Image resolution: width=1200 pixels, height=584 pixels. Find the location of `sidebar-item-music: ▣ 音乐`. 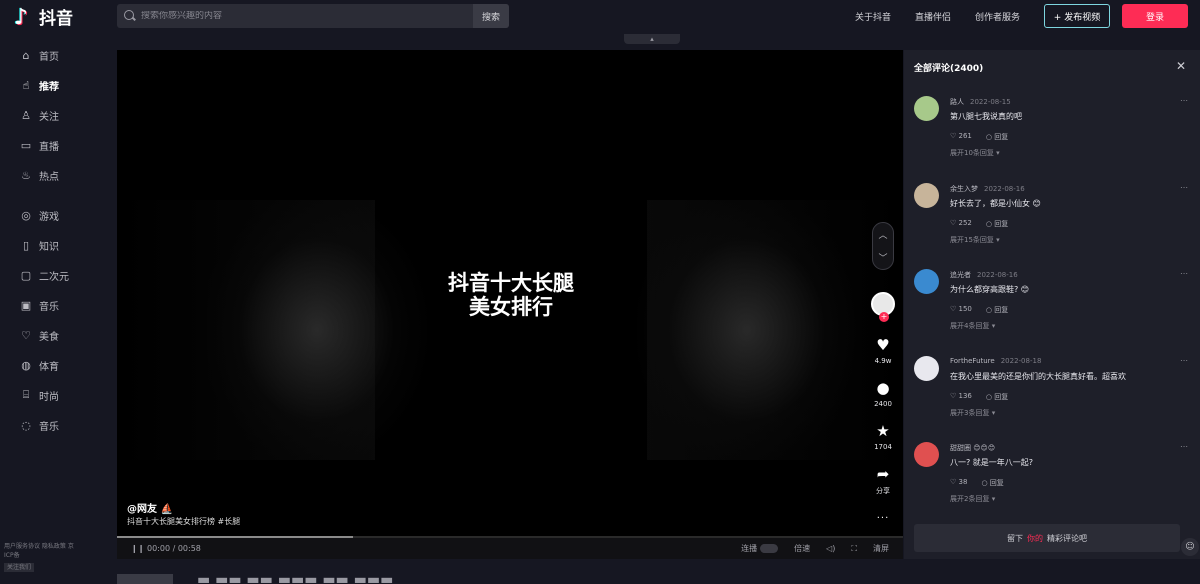

sidebar-item-music: ▣ 音乐 is located at coordinates (49, 305).